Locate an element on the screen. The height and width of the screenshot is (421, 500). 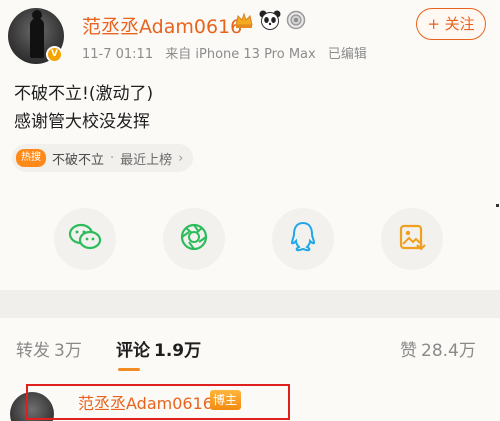
wechat-share-button is located at coordinates (85, 239).